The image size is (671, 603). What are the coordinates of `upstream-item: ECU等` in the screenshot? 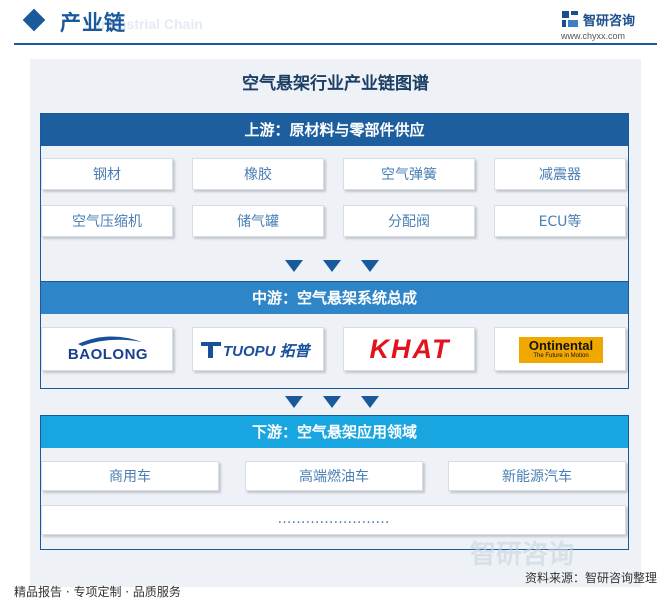 It's located at (560, 221).